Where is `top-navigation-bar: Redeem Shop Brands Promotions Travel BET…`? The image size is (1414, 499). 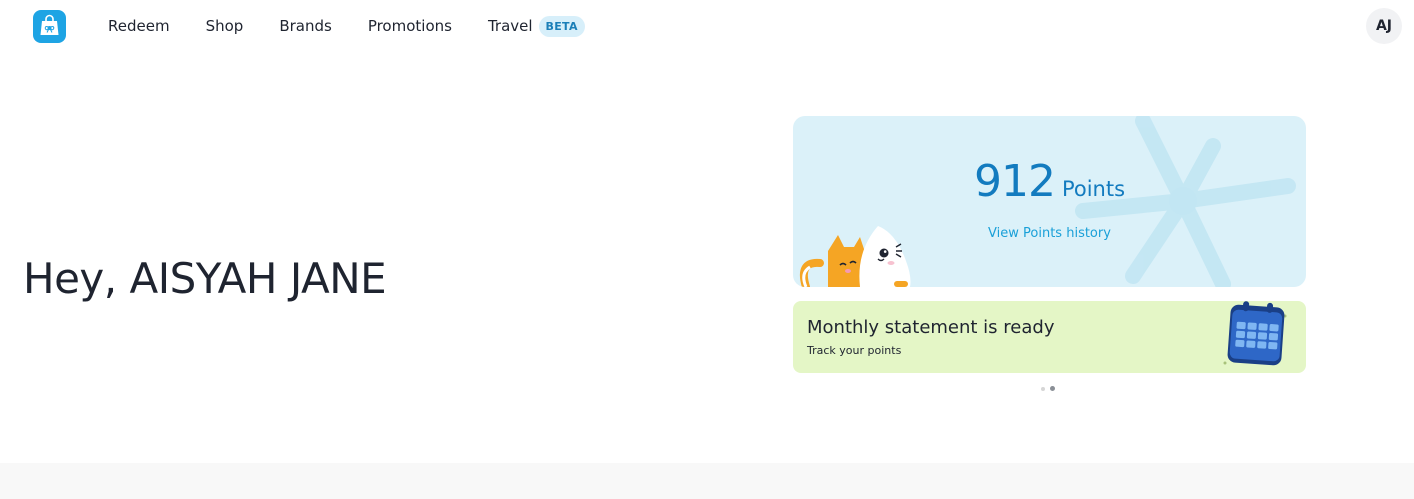 top-navigation-bar: Redeem Shop Brands Promotions Travel BET… is located at coordinates (707, 26).